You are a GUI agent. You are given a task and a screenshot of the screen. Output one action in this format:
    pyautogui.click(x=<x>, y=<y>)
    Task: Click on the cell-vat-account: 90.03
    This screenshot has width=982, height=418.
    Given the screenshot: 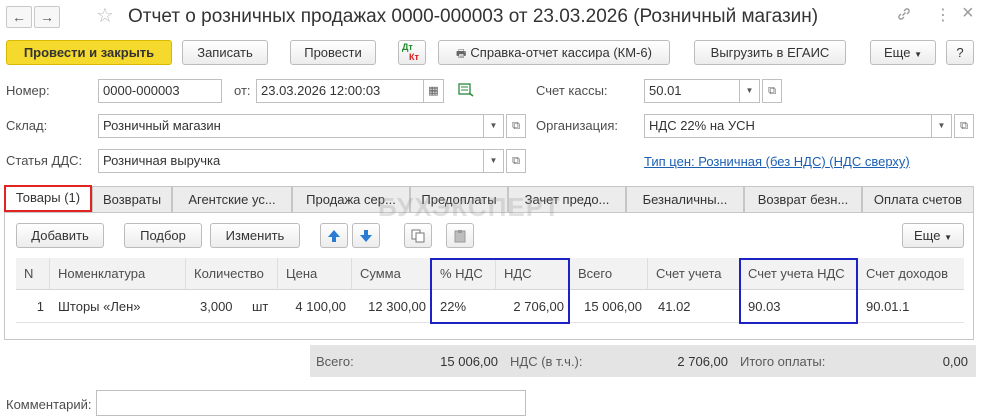 What is the action you would take?
    pyautogui.click(x=799, y=307)
    